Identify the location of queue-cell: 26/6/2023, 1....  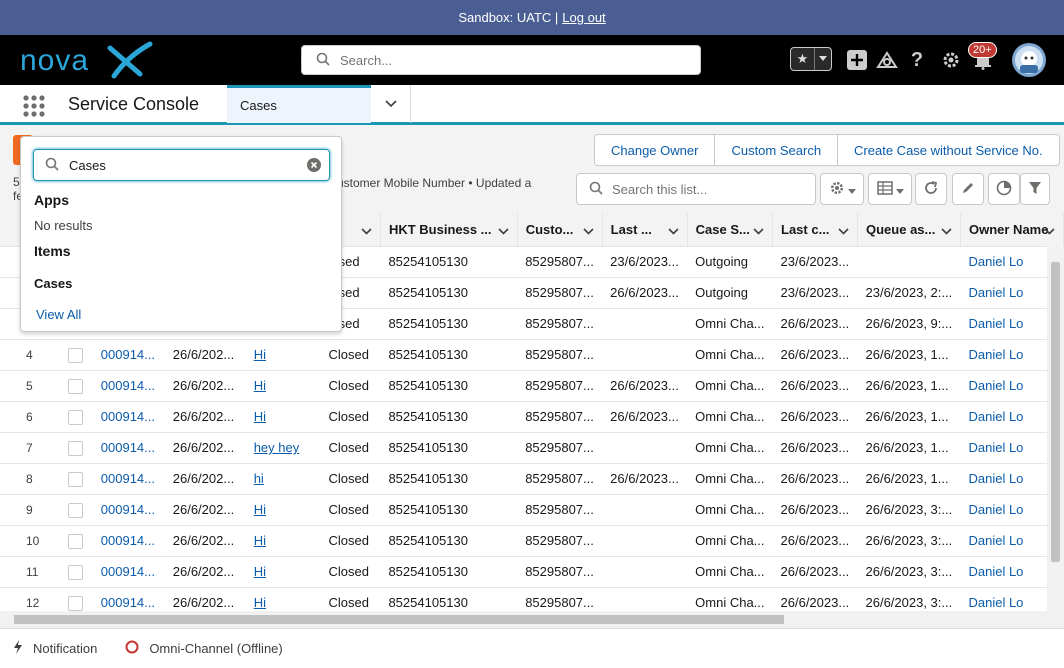
(907, 385).